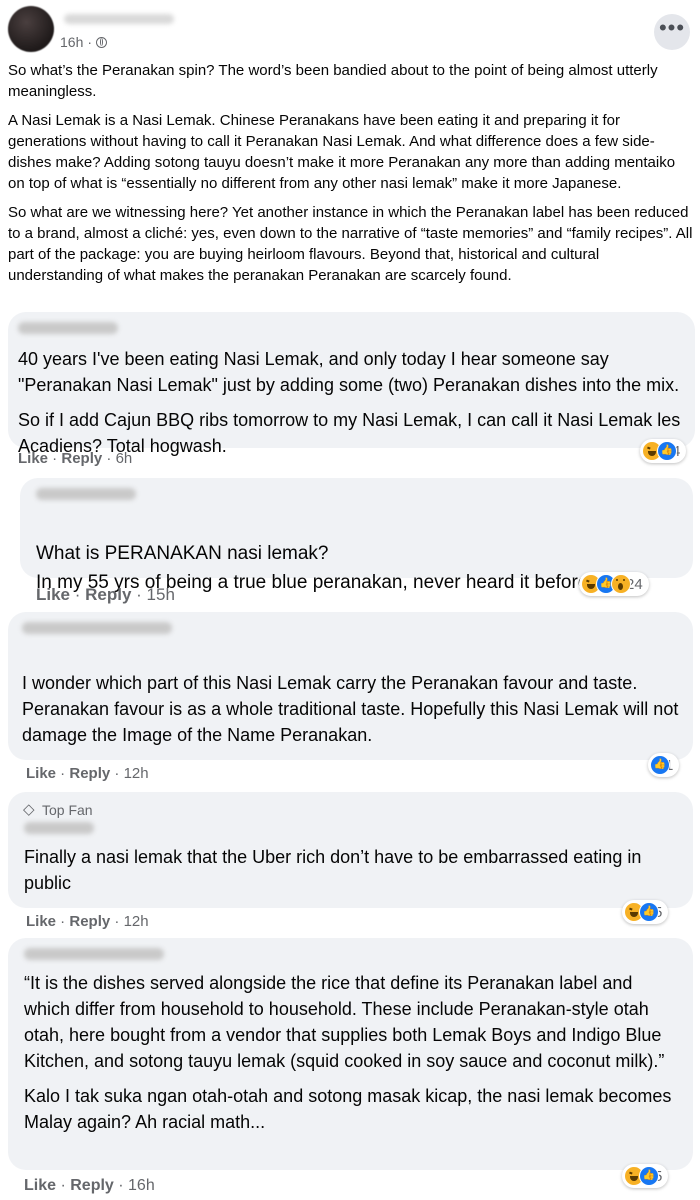  I want to click on reaction-summary: 👍 1, so click(664, 765).